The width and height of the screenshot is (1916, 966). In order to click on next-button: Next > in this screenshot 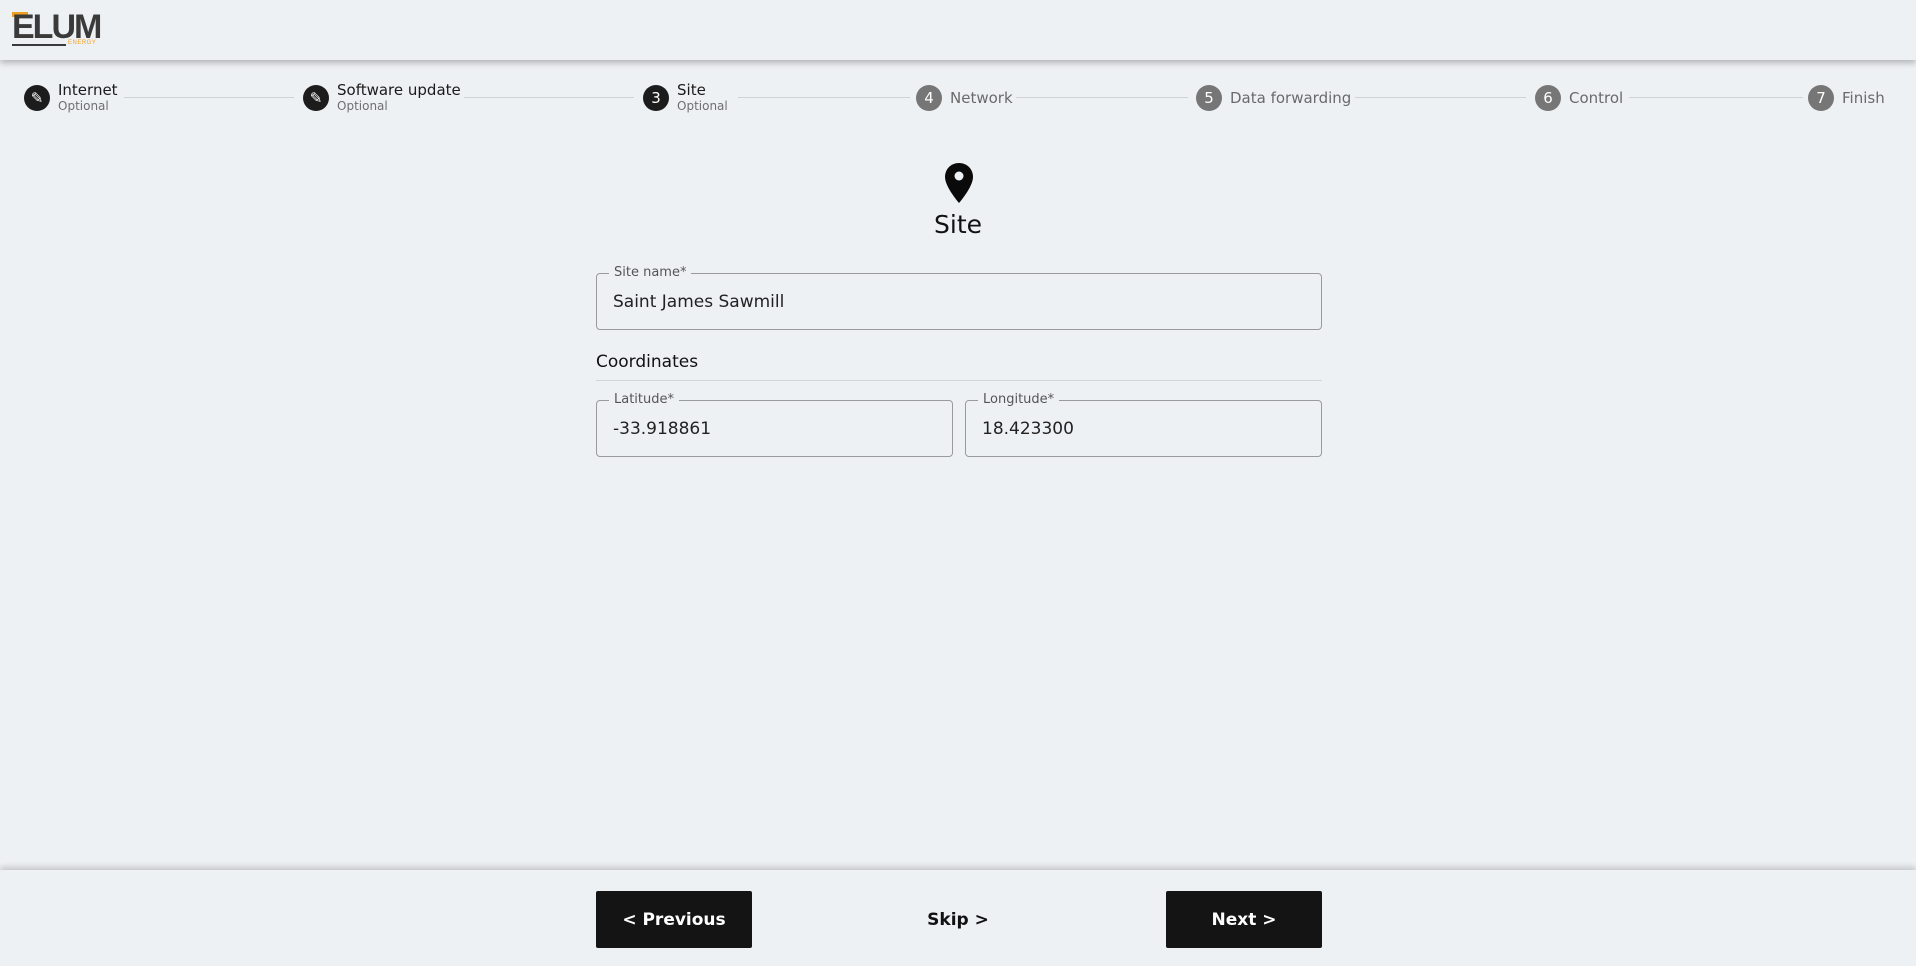, I will do `click(1244, 919)`.